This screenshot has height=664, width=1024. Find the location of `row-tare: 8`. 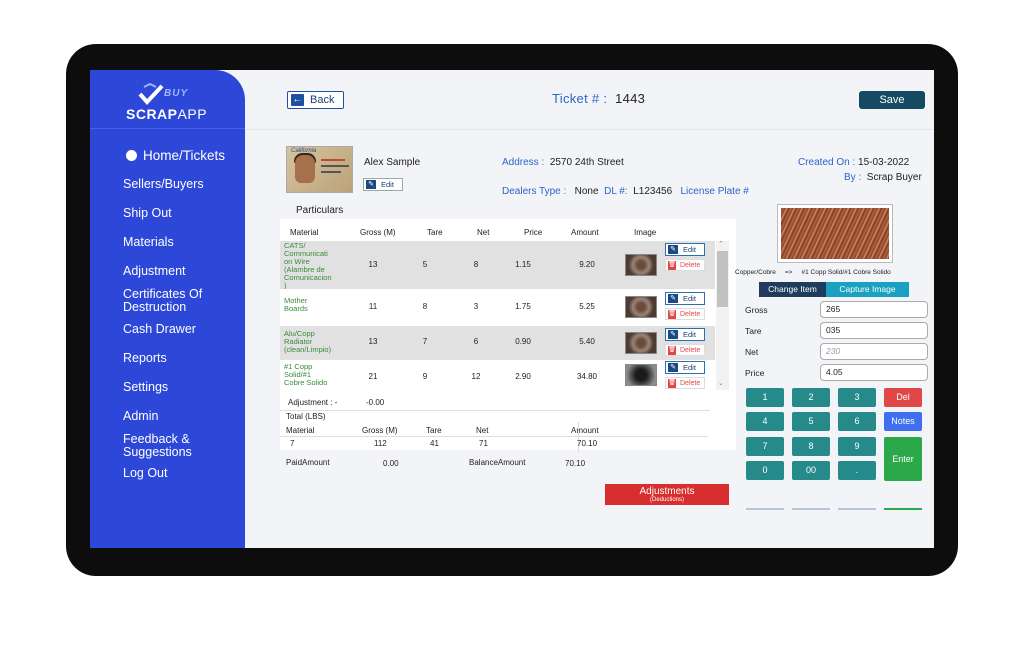

row-tare: 8 is located at coordinates (425, 306).